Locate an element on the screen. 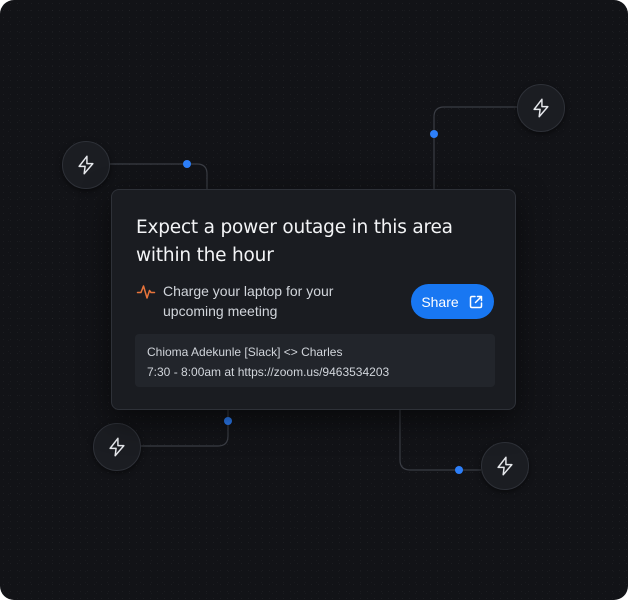 The width and height of the screenshot is (628, 600). lightning-node-top-right is located at coordinates (541, 108).